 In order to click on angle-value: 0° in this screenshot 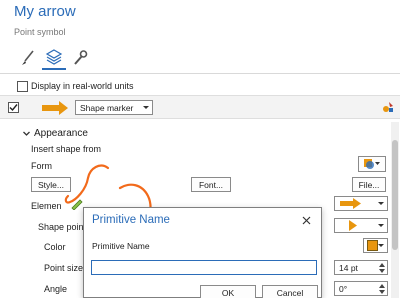, I will do `click(343, 288)`.